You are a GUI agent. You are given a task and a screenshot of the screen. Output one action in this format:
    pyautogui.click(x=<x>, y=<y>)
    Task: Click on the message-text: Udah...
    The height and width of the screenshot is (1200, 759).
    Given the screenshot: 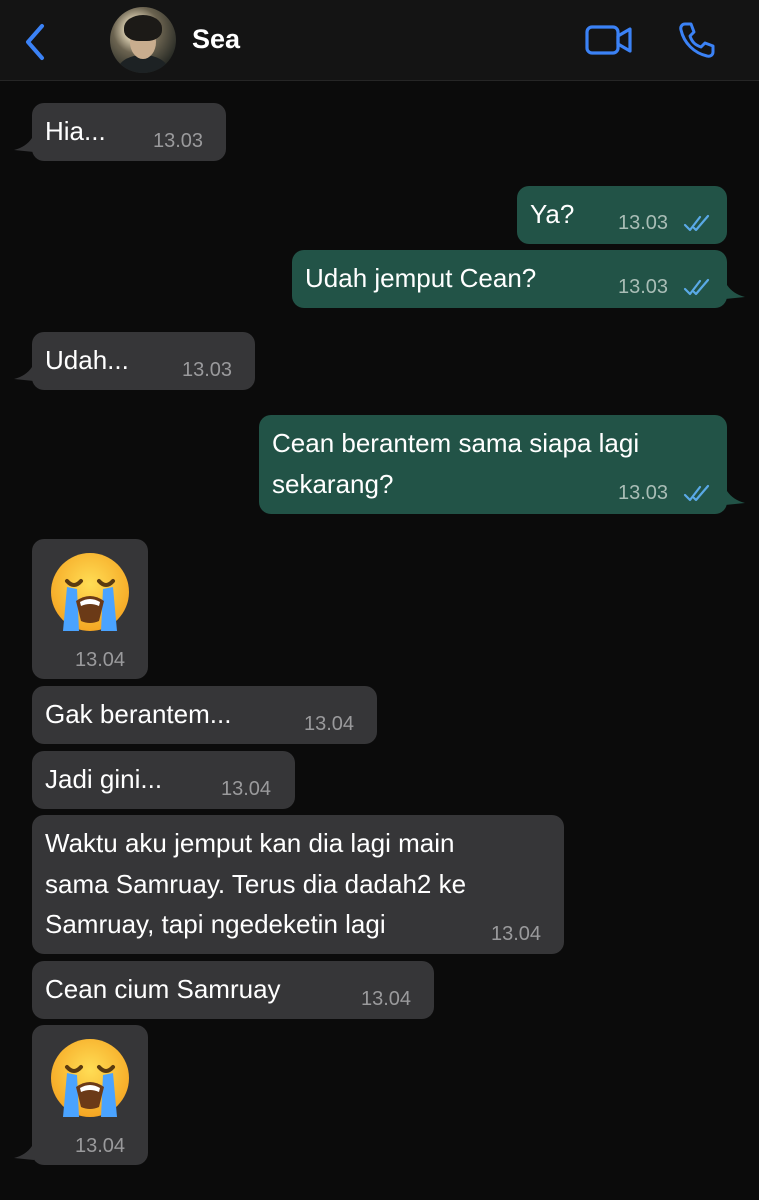 What is the action you would take?
    pyautogui.click(x=87, y=360)
    